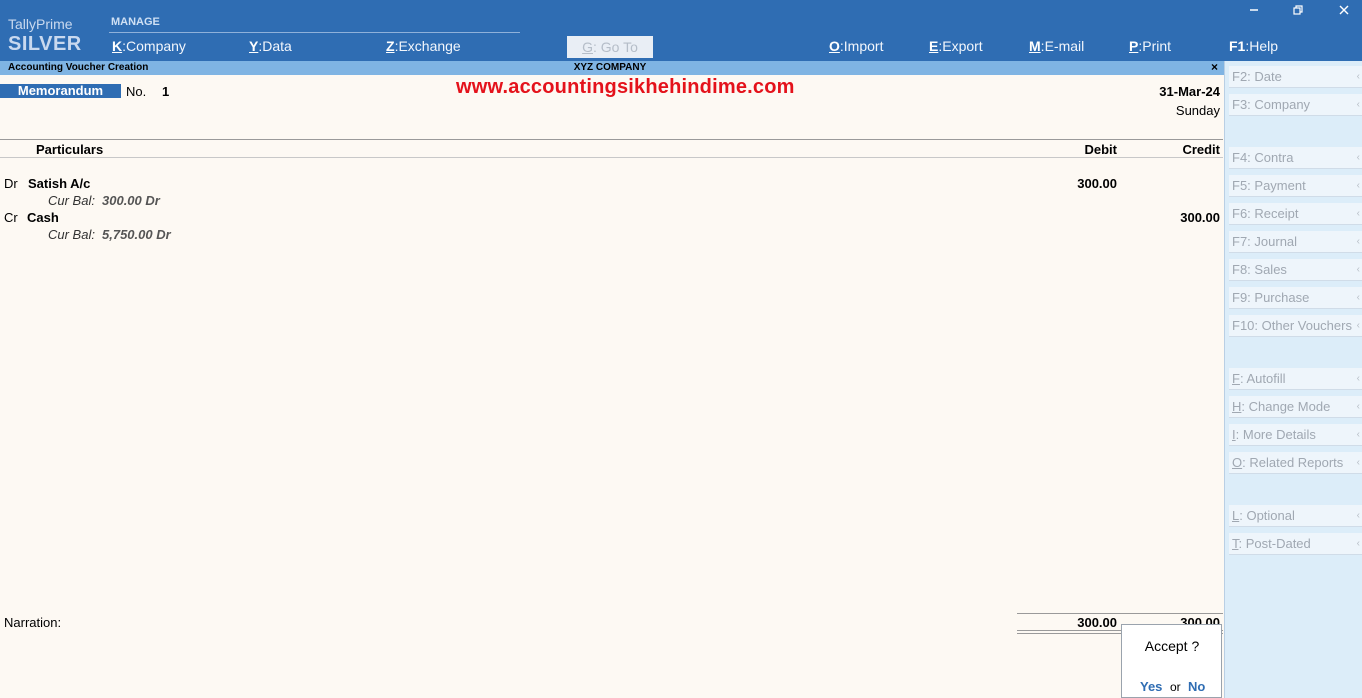  What do you see at coordinates (70, 149) in the screenshot?
I see `column-particulars: Particulars` at bounding box center [70, 149].